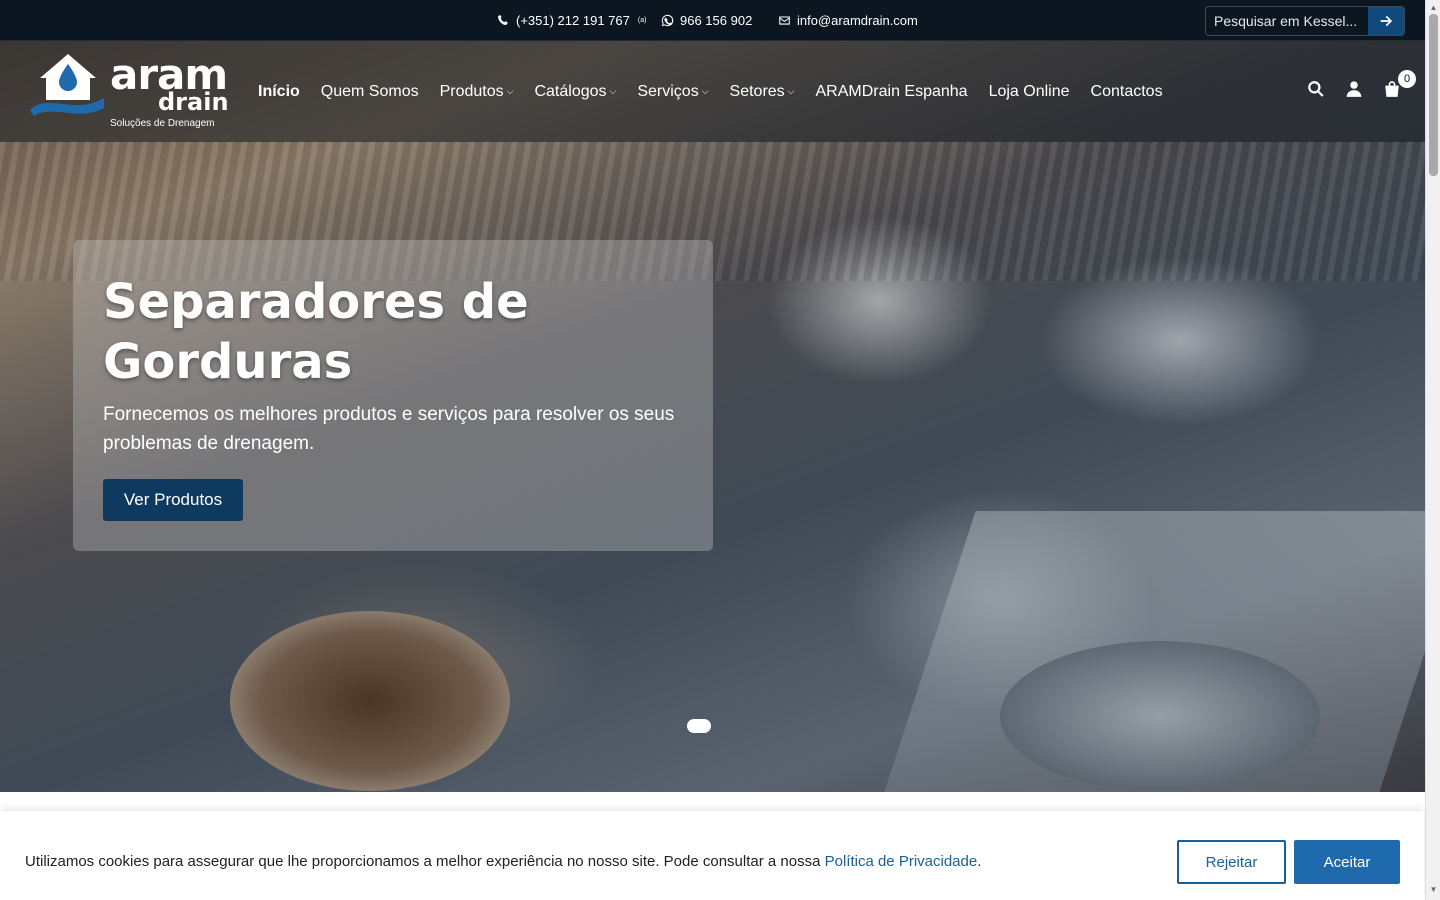 Image resolution: width=1440 pixels, height=900 pixels. What do you see at coordinates (570, 91) in the screenshot?
I see `nav-label: Catálogos` at bounding box center [570, 91].